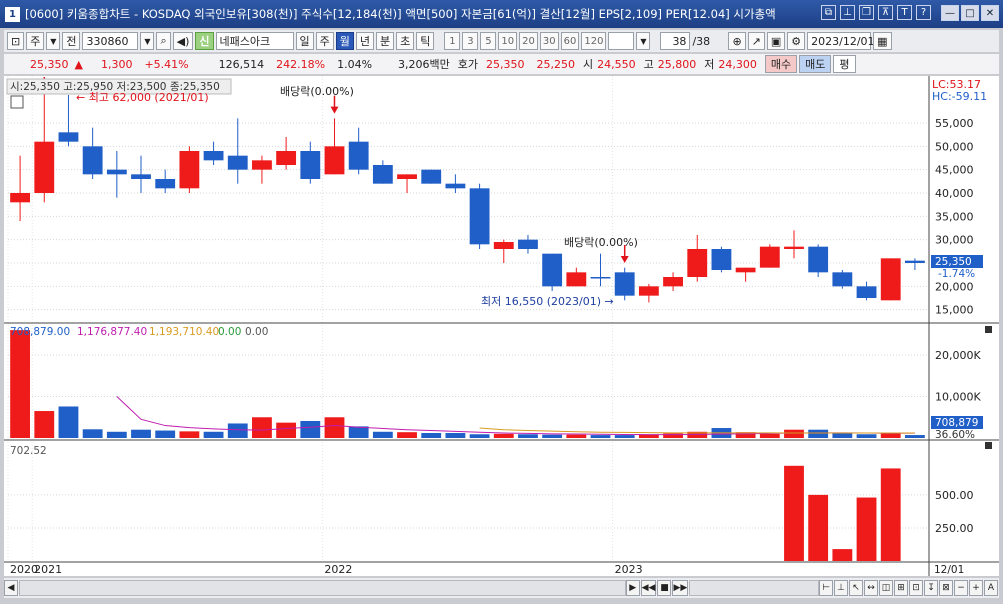 Image resolution: width=1003 pixels, height=604 pixels. What do you see at coordinates (841, 41) in the screenshot?
I see `date-input: 2023/12/01` at bounding box center [841, 41].